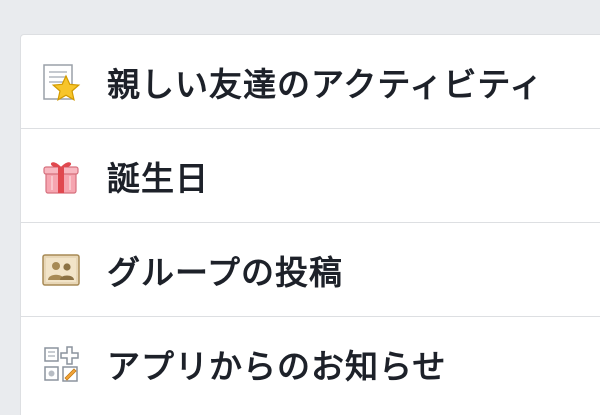  What do you see at coordinates (158, 178) in the screenshot?
I see `menu-item-label: 誕生日` at bounding box center [158, 178].